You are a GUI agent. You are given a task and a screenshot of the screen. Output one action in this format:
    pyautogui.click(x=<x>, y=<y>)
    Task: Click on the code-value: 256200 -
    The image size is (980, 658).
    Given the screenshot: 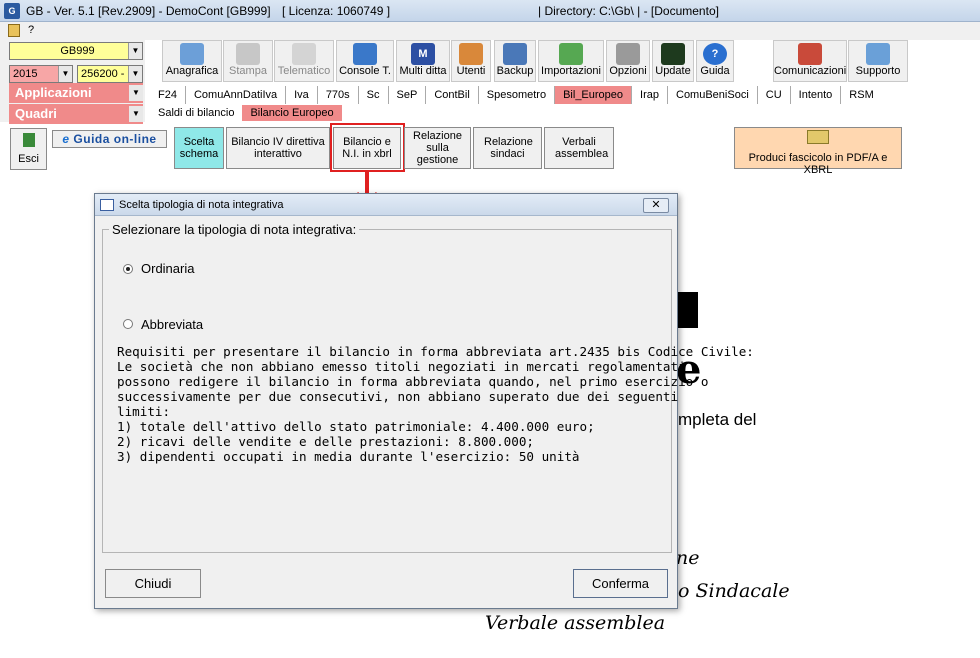 What is the action you would take?
    pyautogui.click(x=103, y=74)
    